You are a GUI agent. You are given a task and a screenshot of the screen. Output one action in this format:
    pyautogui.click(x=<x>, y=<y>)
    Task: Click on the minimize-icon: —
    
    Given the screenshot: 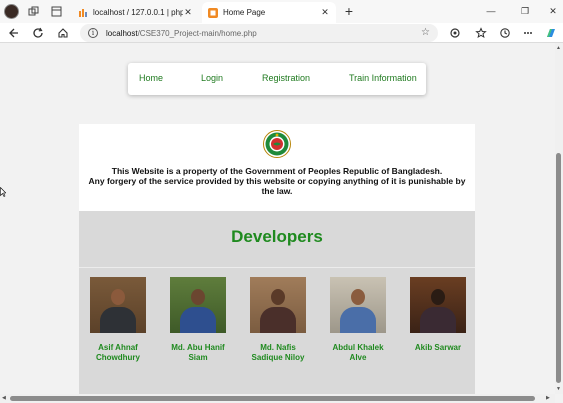 What is the action you would take?
    pyautogui.click(x=491, y=11)
    